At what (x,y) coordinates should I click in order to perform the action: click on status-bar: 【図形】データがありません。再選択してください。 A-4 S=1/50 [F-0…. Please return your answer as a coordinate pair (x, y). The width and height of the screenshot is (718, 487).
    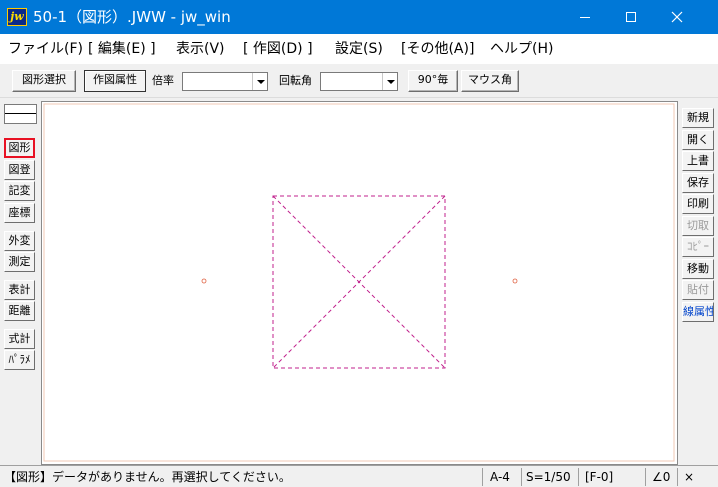
    Looking at the image, I should click on (359, 476).